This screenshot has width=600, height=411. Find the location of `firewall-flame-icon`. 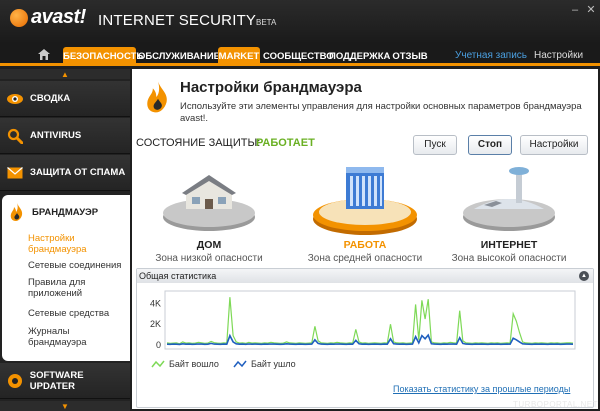

firewall-flame-icon is located at coordinates (157, 97).